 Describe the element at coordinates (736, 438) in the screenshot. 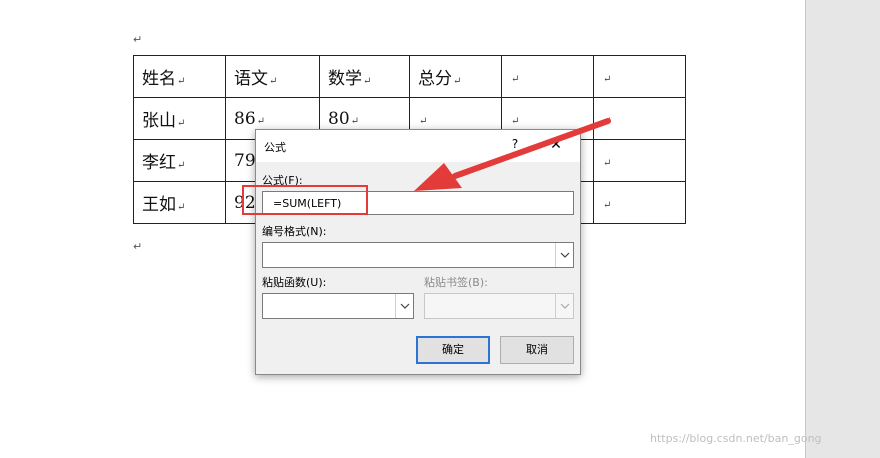

I see `watermark: https://blog.csdn.net/ban_gong` at that location.